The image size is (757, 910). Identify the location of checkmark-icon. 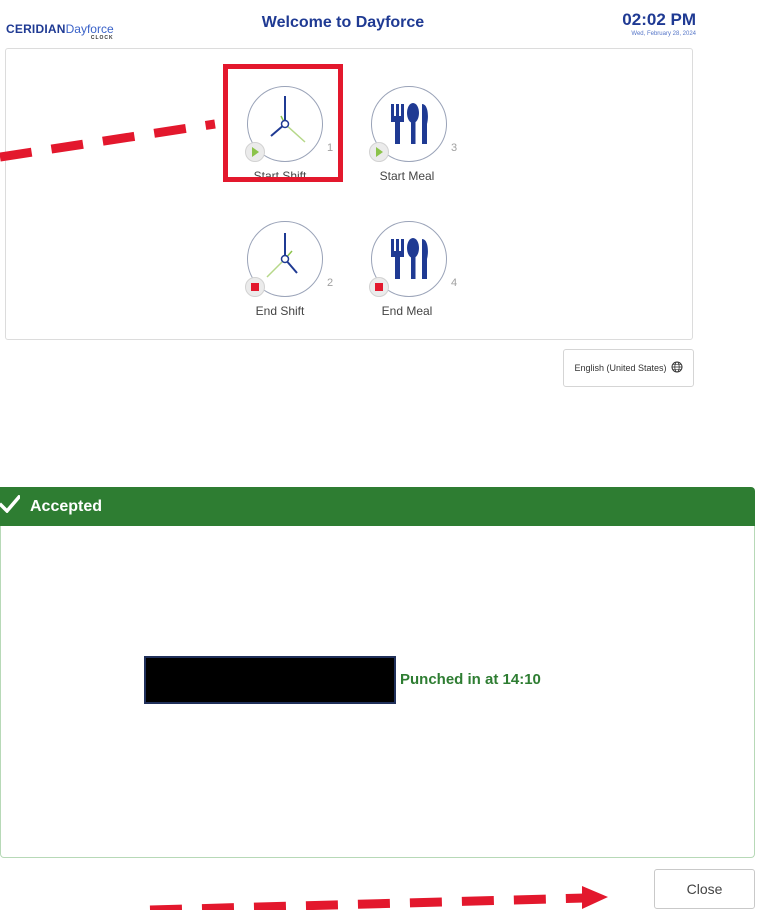
(11, 506).